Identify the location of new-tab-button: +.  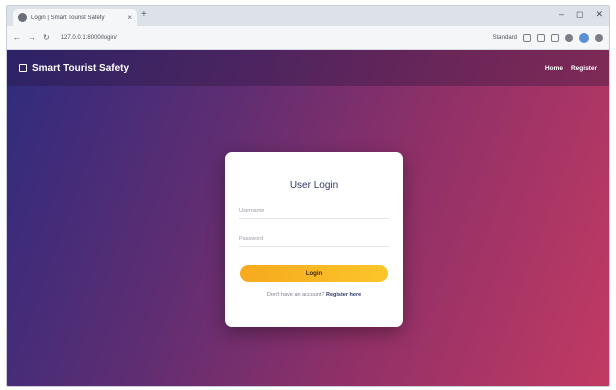
(144, 15).